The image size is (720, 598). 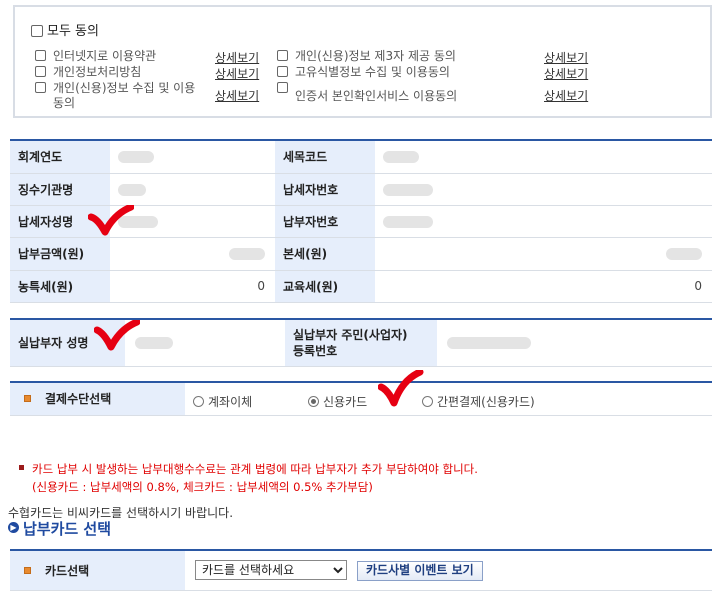 What do you see at coordinates (60, 254) in the screenshot?
I see `amount-label: 납부금액(원)` at bounding box center [60, 254].